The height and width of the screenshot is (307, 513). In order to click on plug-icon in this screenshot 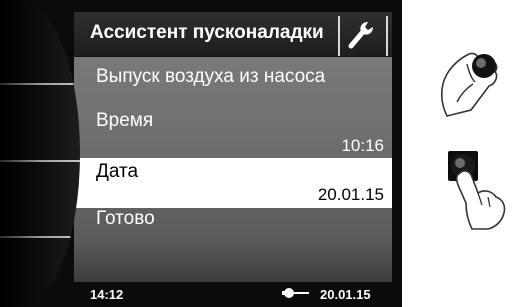, I will do `click(296, 294)`.